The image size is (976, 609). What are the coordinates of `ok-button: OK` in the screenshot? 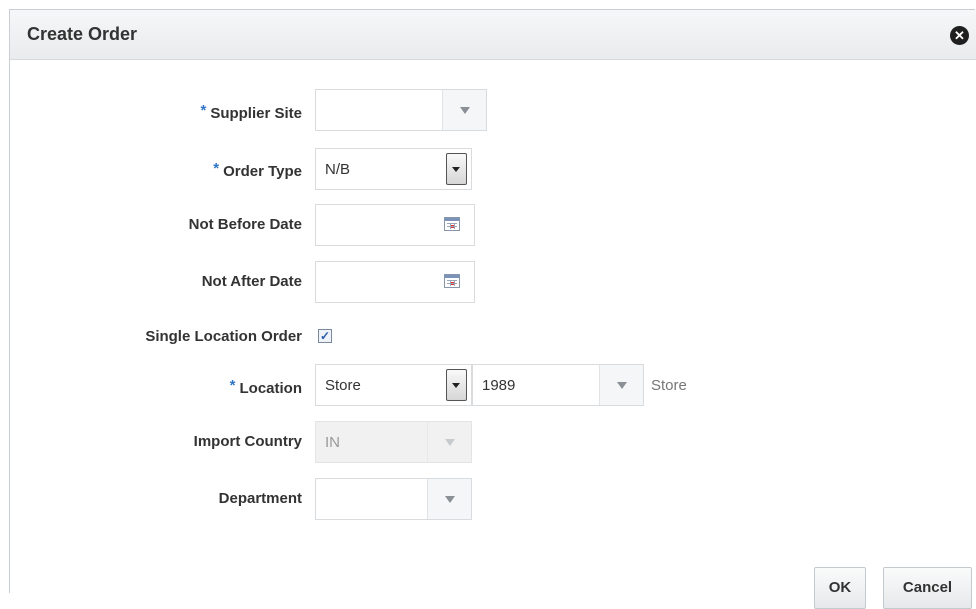 It's located at (840, 588).